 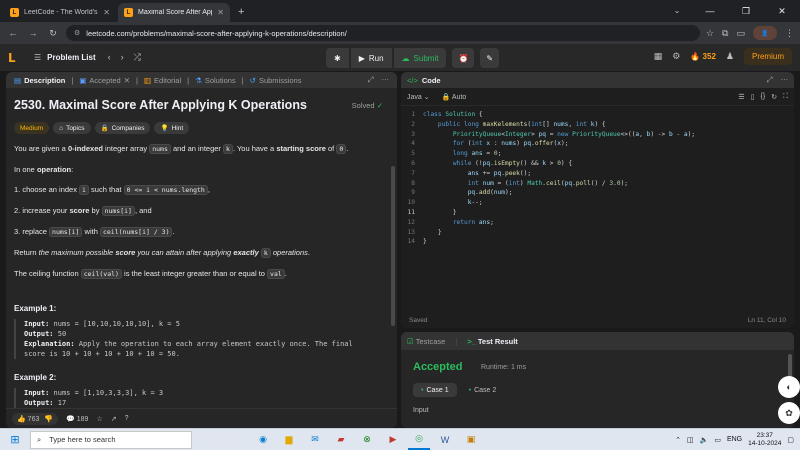 What do you see at coordinates (367, 440) in the screenshot?
I see `xbox-icon: ⊗` at bounding box center [367, 440].